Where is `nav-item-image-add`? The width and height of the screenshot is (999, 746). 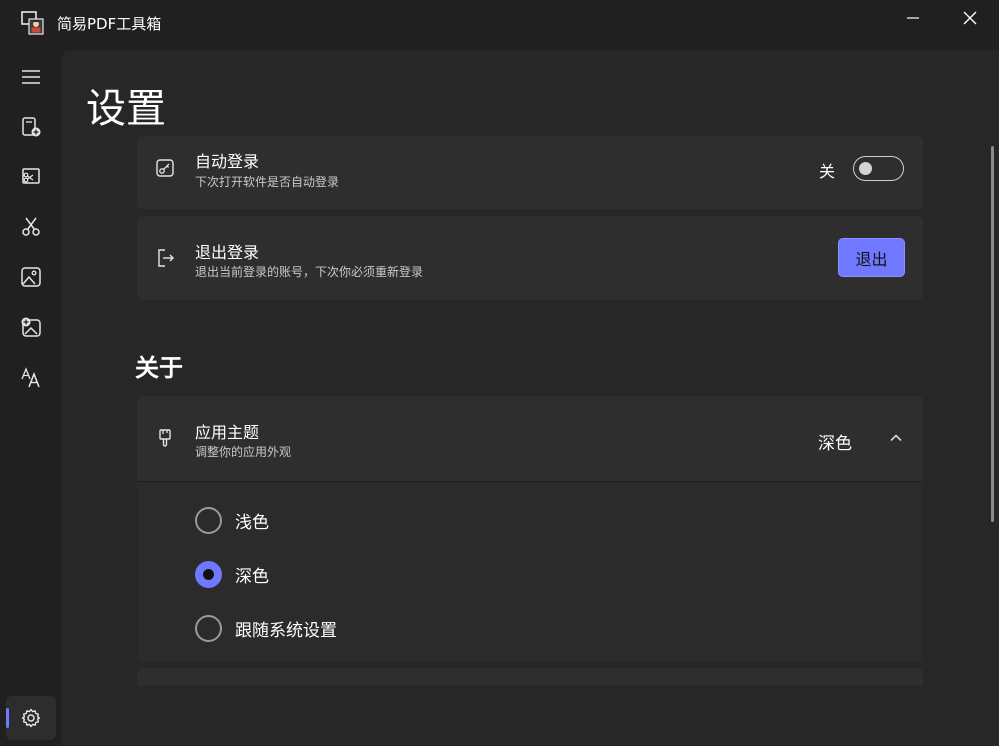 nav-item-image-add is located at coordinates (31, 327).